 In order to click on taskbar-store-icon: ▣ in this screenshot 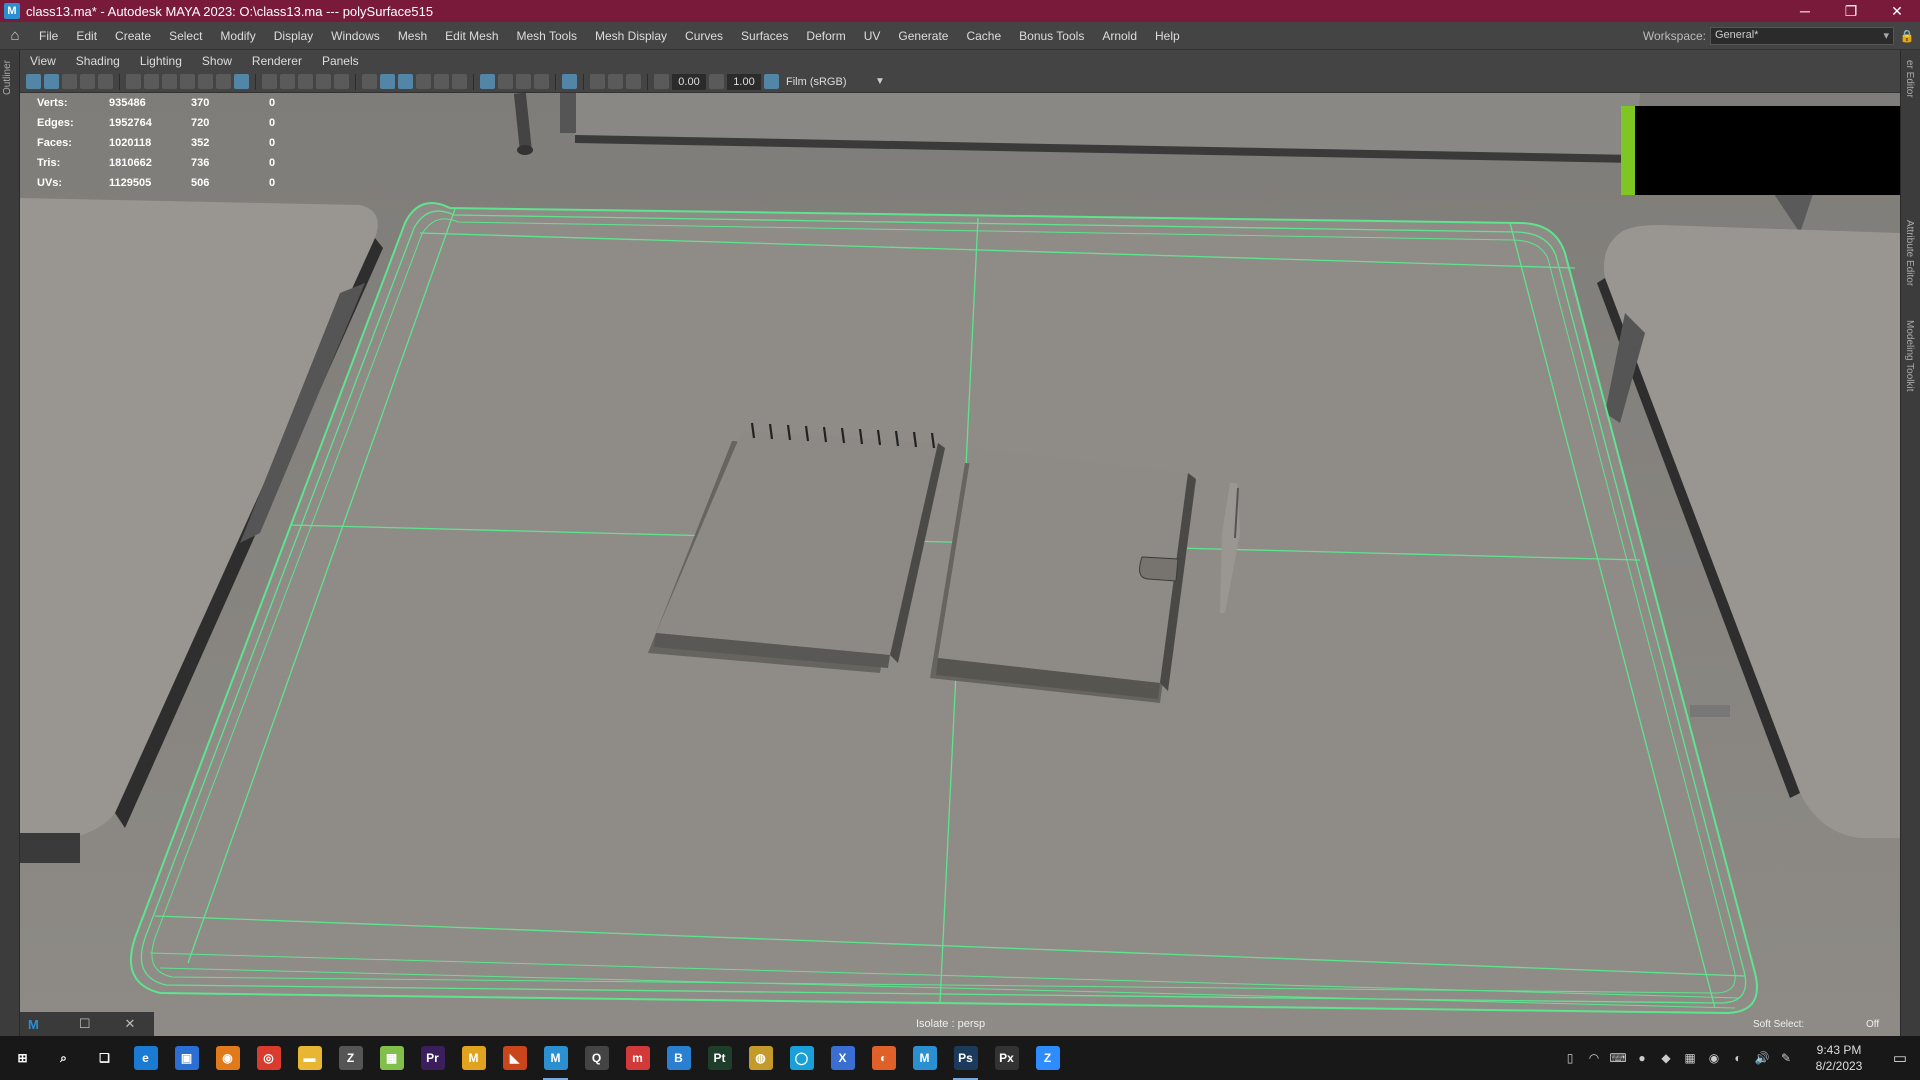, I will do `click(186, 1058)`.